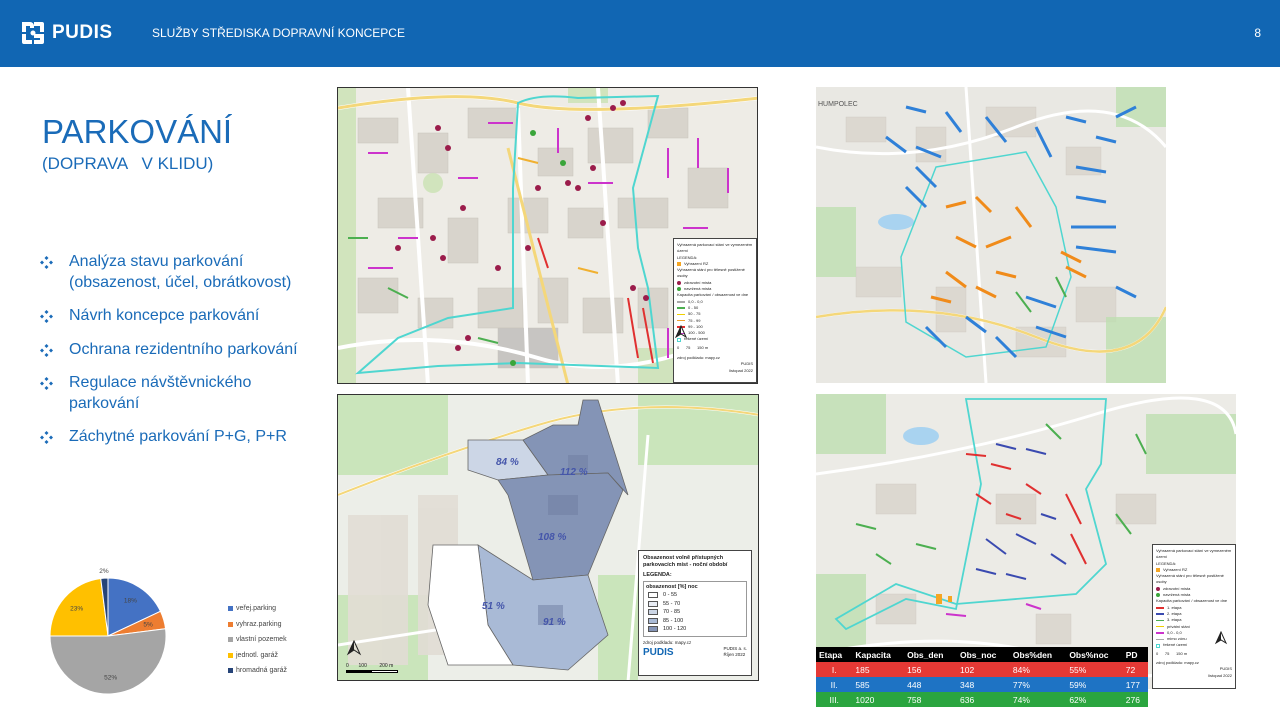  I want to click on pie-chart-svg: 18% 5% 52% 23% 2%, so click(108, 631).